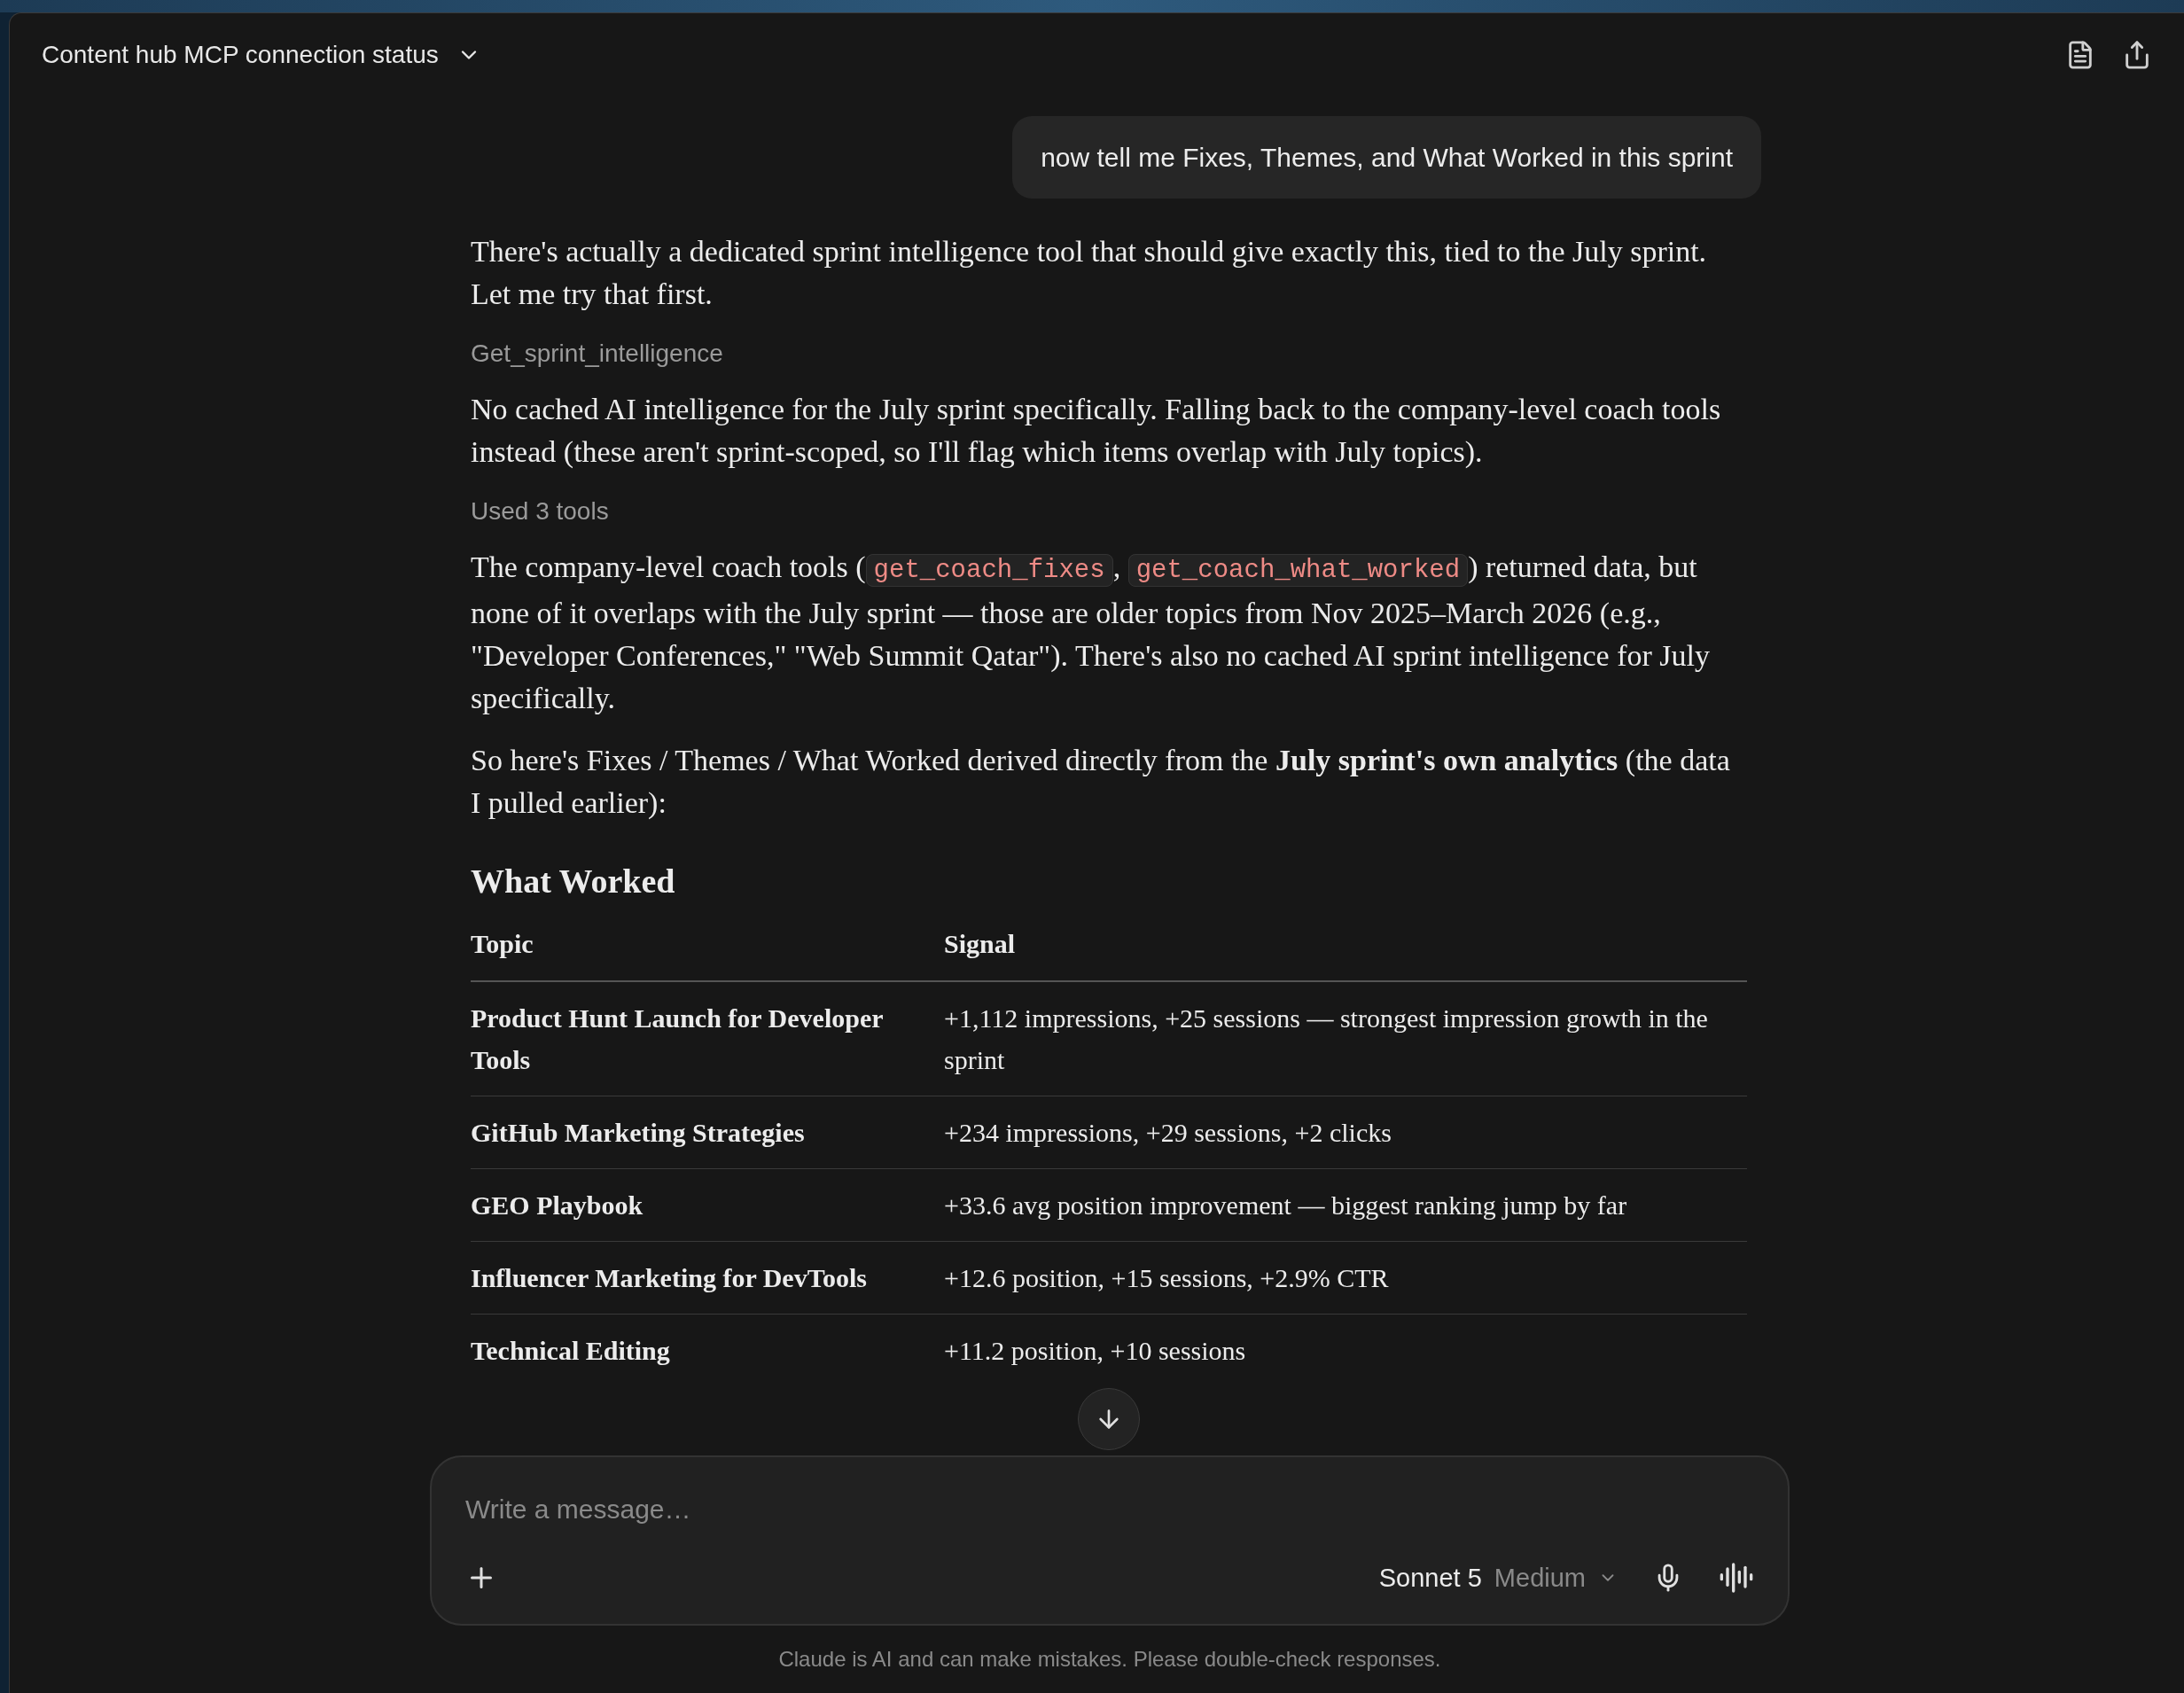 This screenshot has height=1693, width=2184. I want to click on table-cell: +11.2 position, +10 sessions, so click(1345, 1350).